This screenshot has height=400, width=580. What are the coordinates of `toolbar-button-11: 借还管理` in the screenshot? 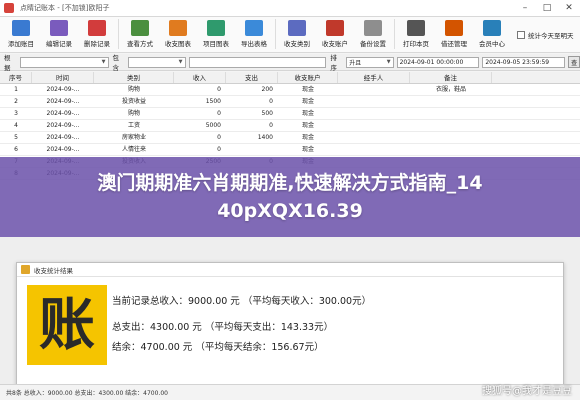 It's located at (454, 35).